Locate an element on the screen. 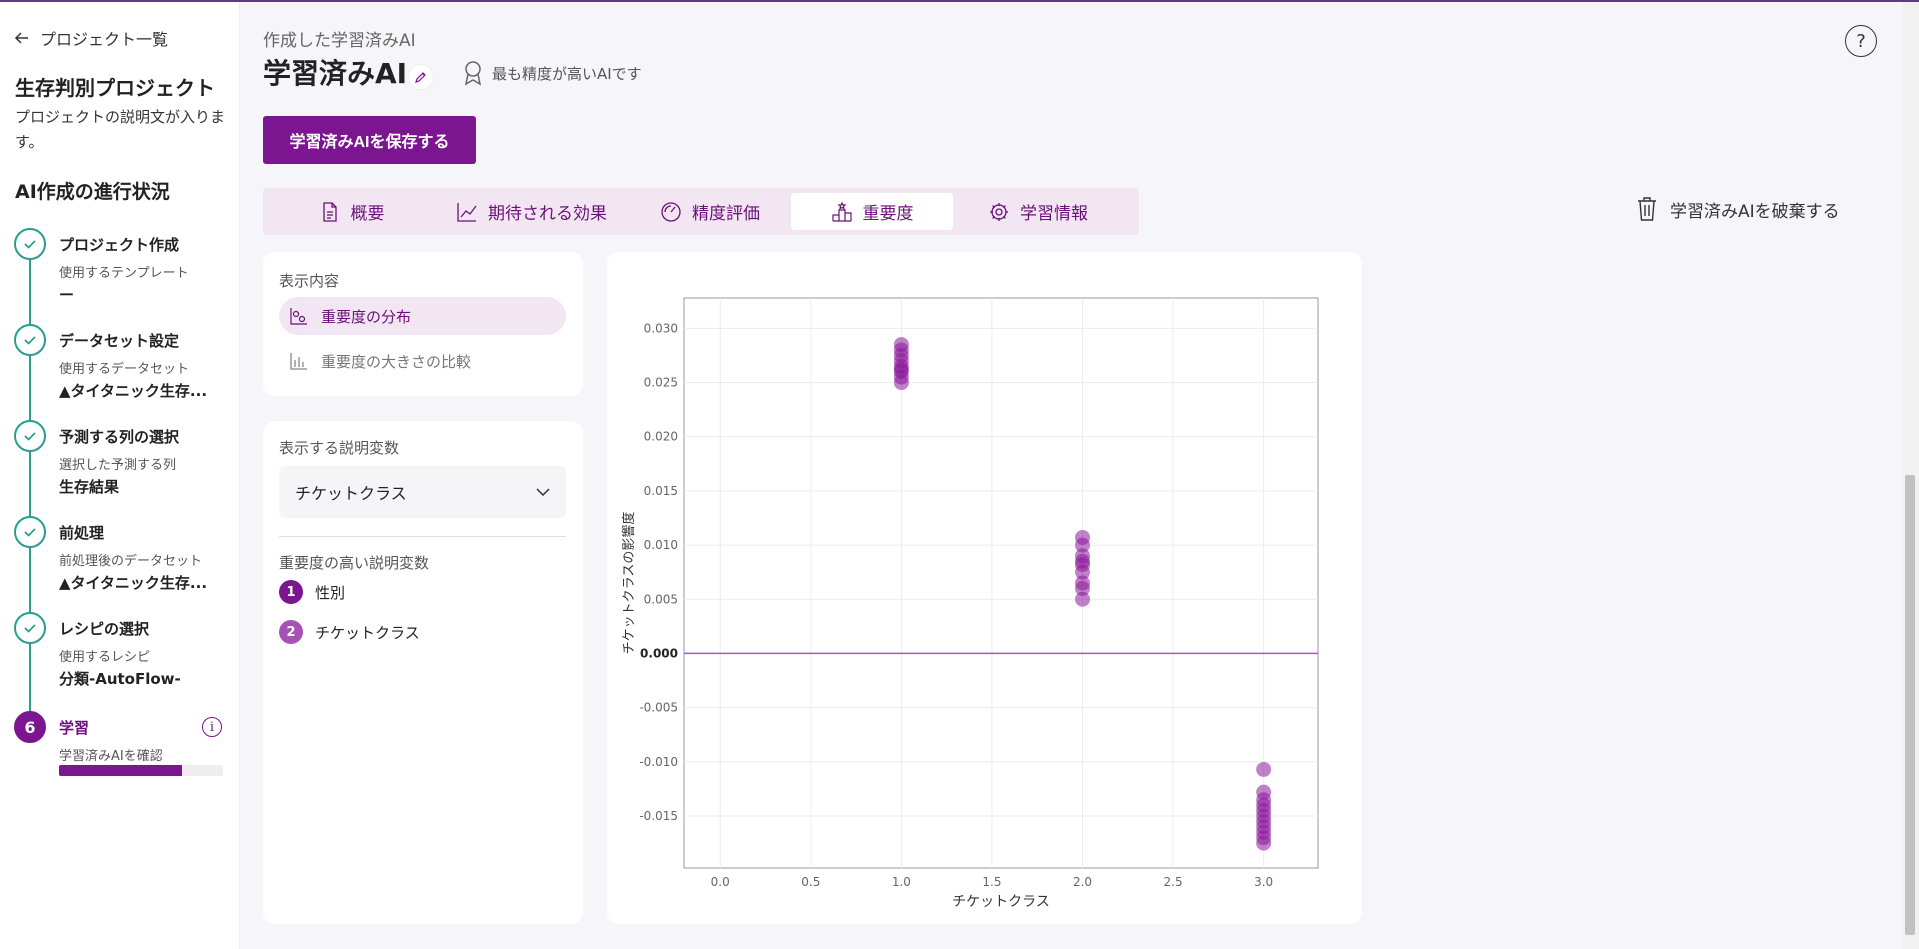 The image size is (1919, 949). y-tick-label: 0.015 is located at coordinates (661, 491).